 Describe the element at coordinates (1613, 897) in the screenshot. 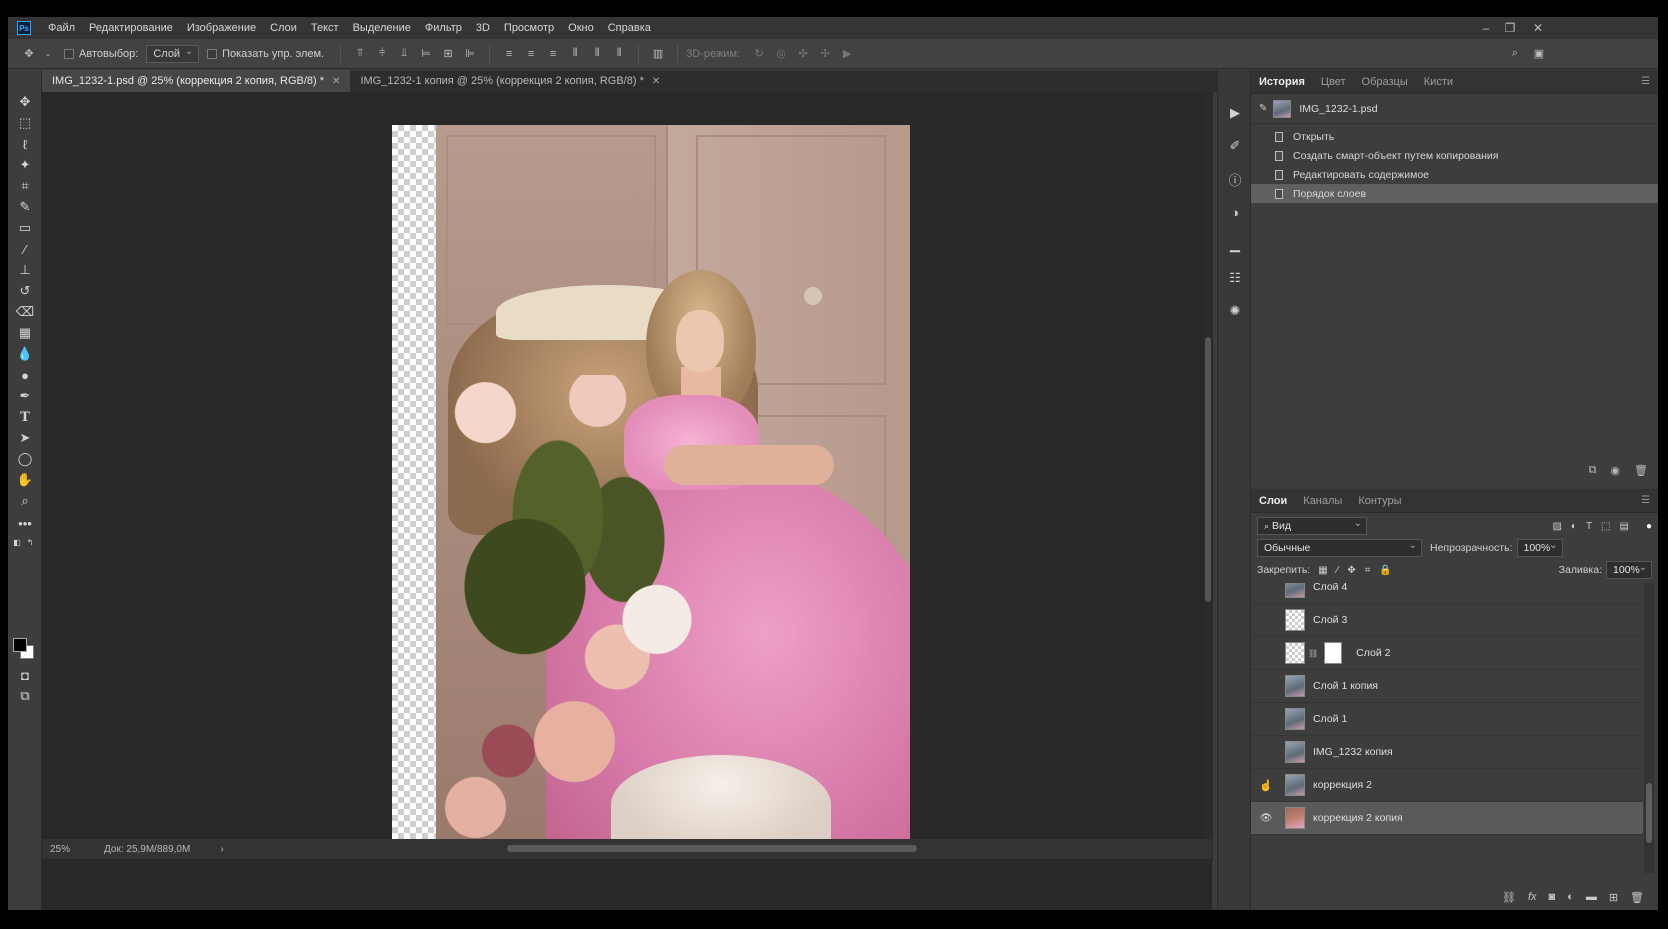

I see `new-layer-icon: ⊞` at that location.